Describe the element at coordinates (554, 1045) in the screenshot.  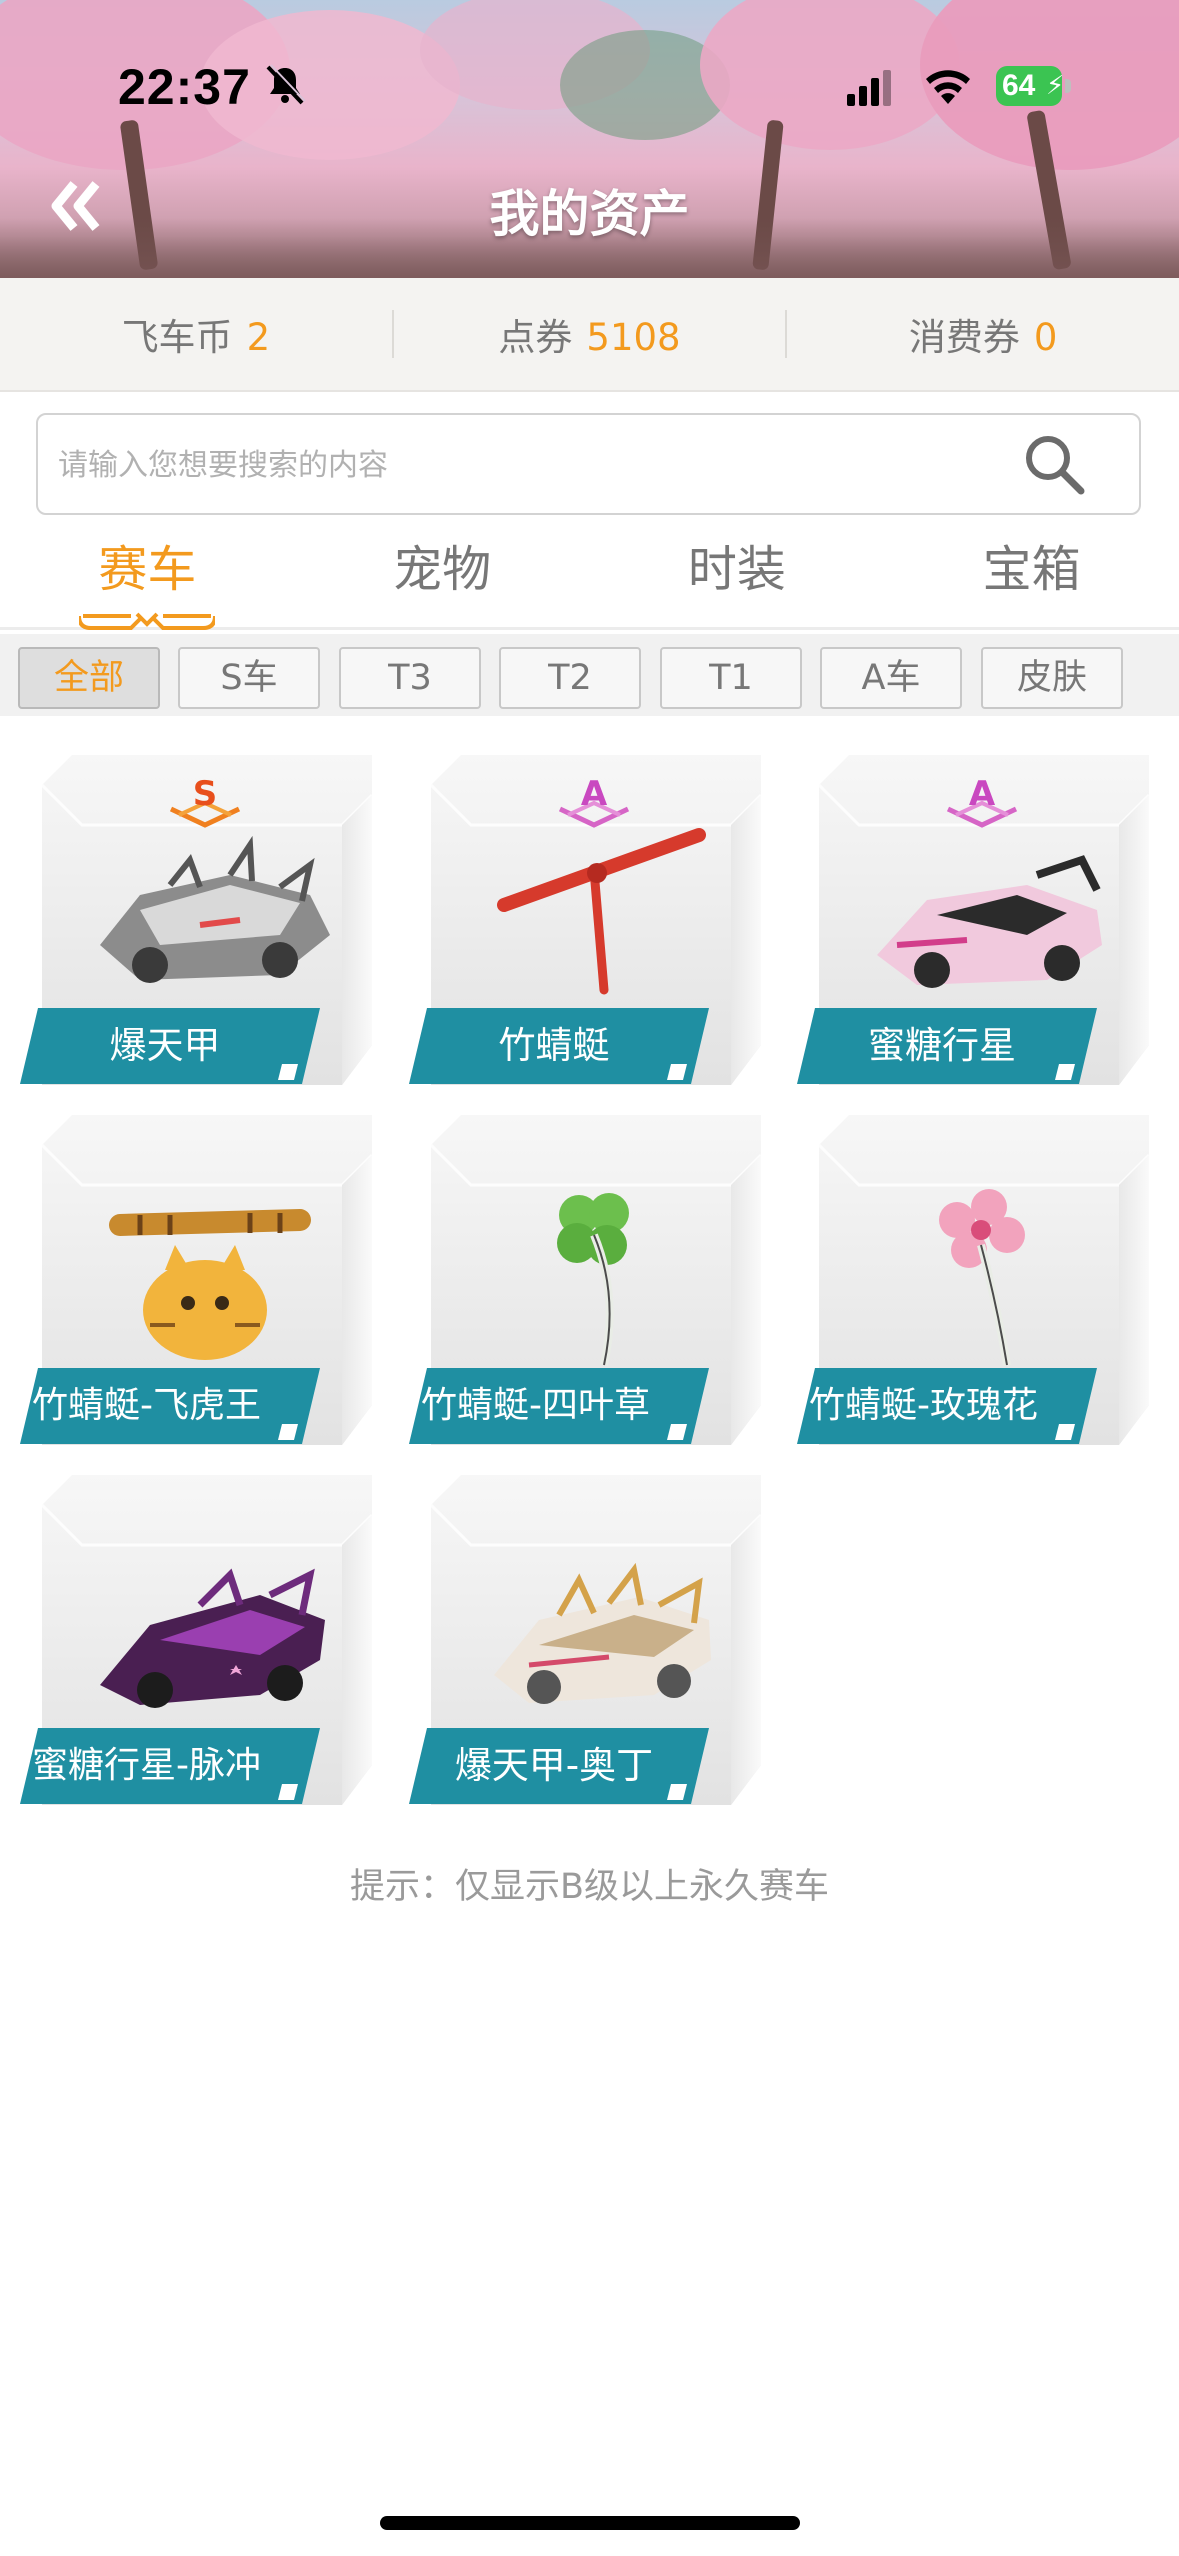
I see `item-name: 竹蜻蜓` at that location.